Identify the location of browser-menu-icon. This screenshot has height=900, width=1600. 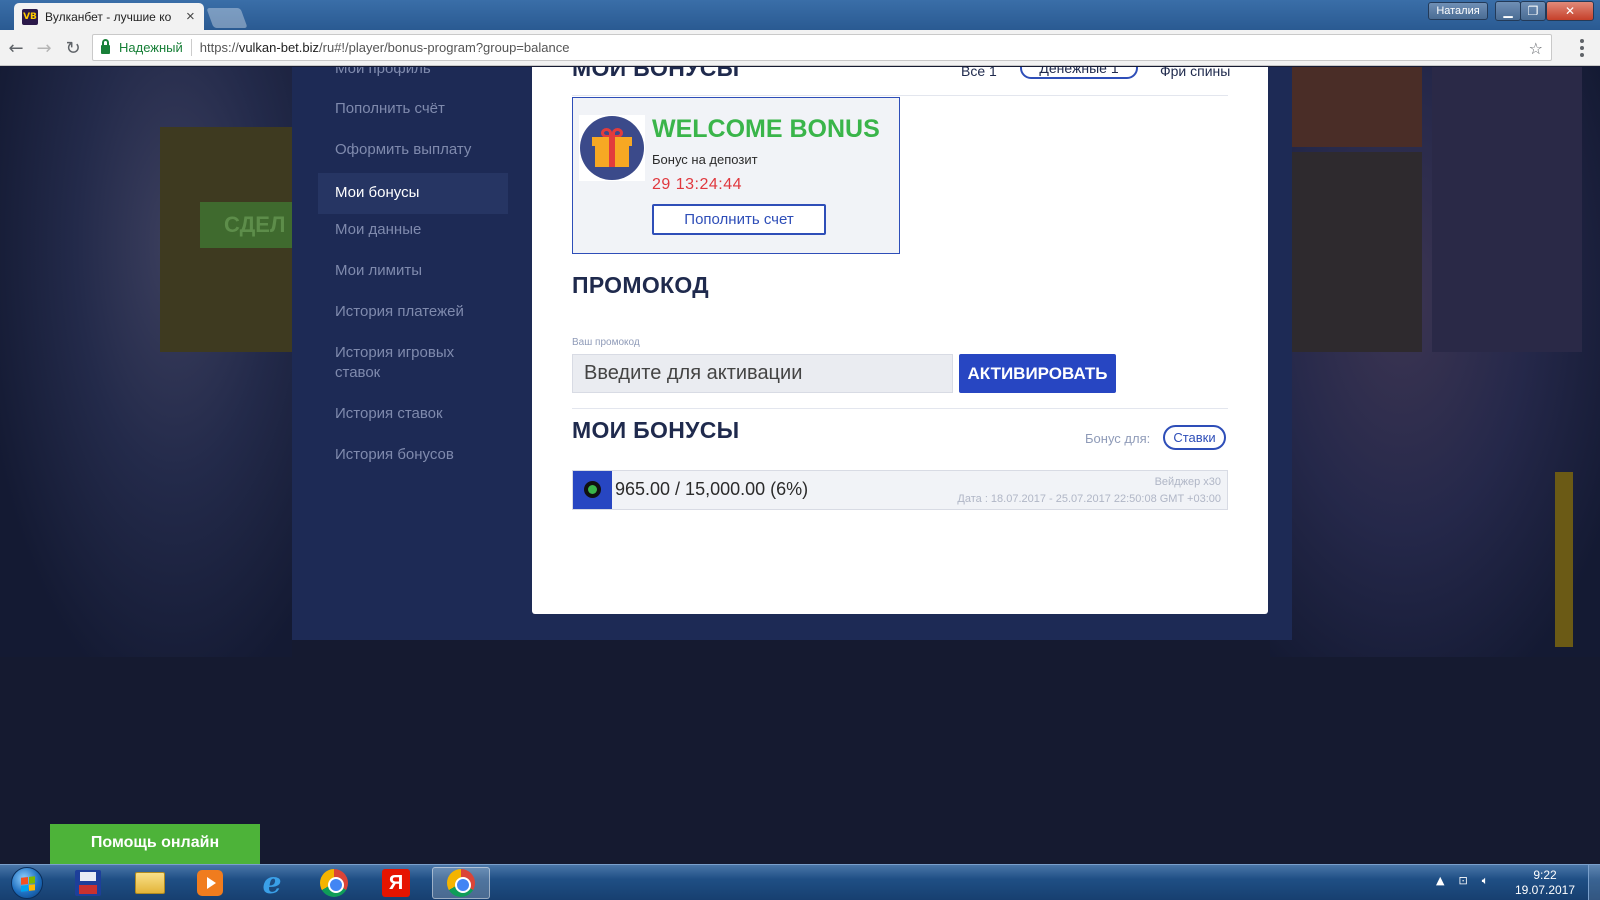
(1582, 48).